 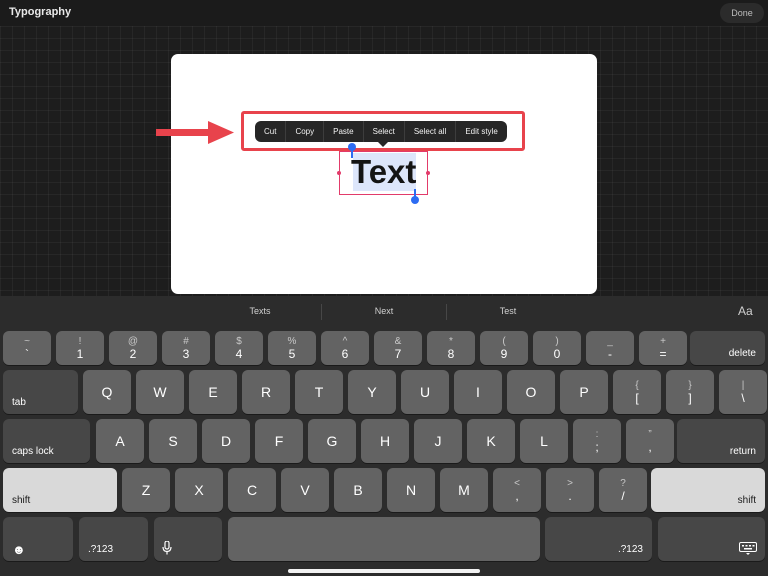 I want to click on key-9: (9, so click(x=504, y=348).